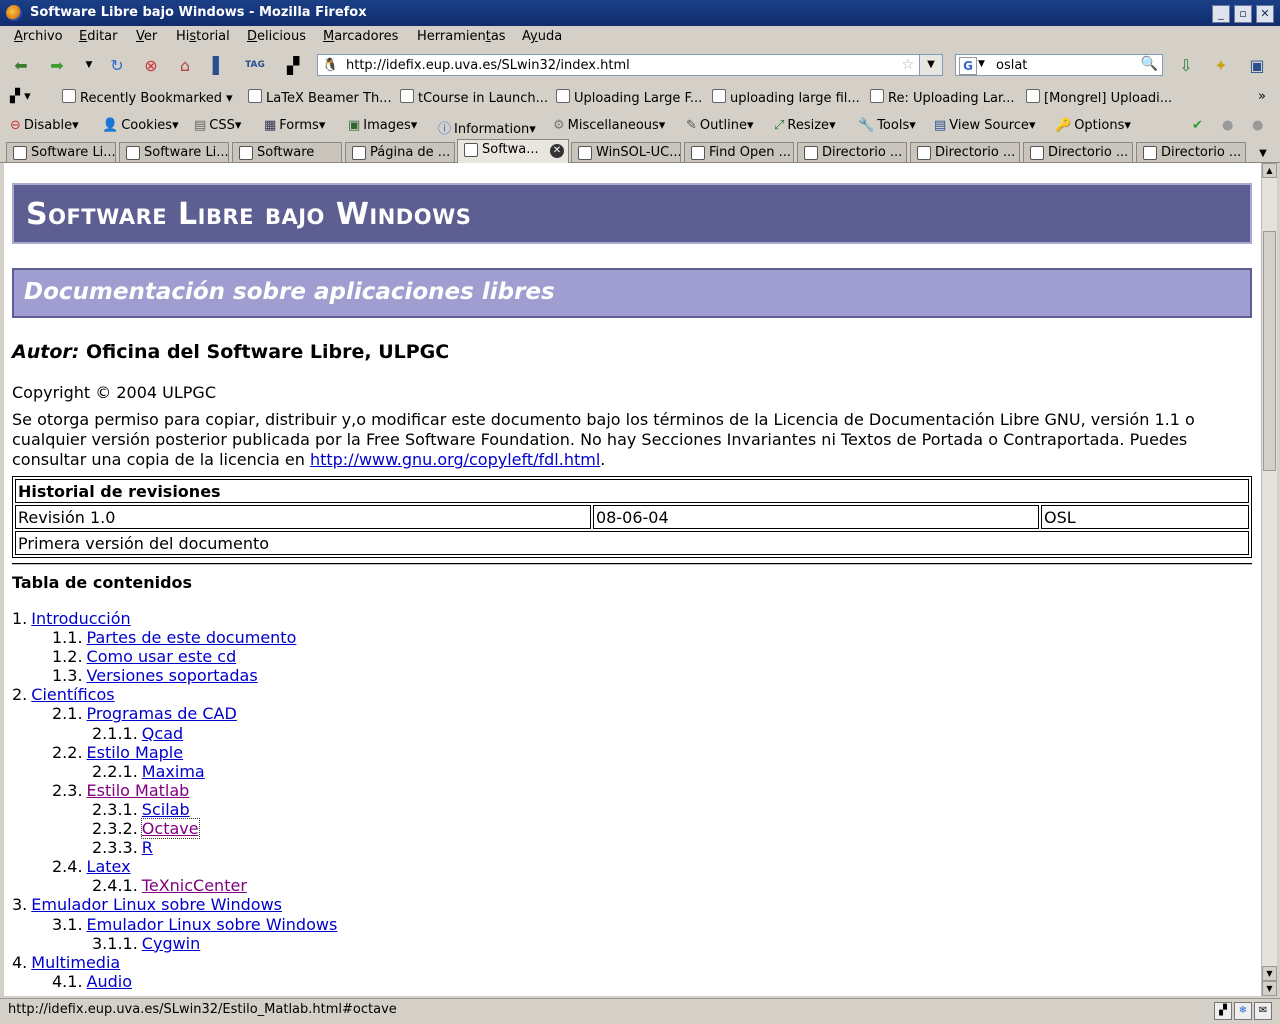  I want to click on css-status-icon: ●, so click(1227, 125).